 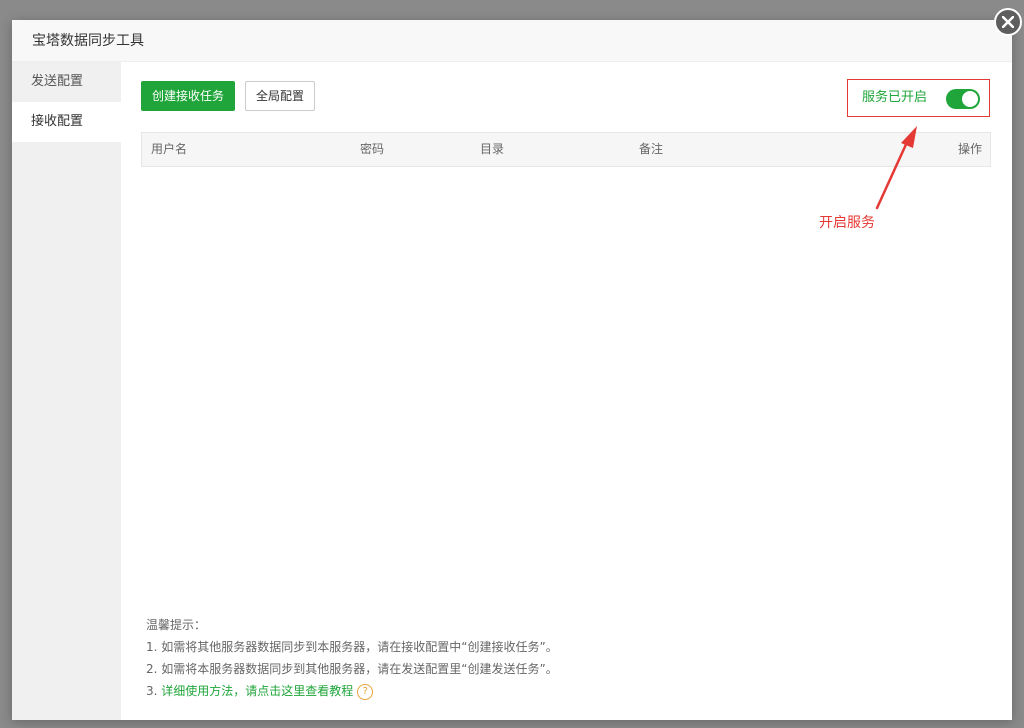 I want to click on service-toggle, so click(x=963, y=99).